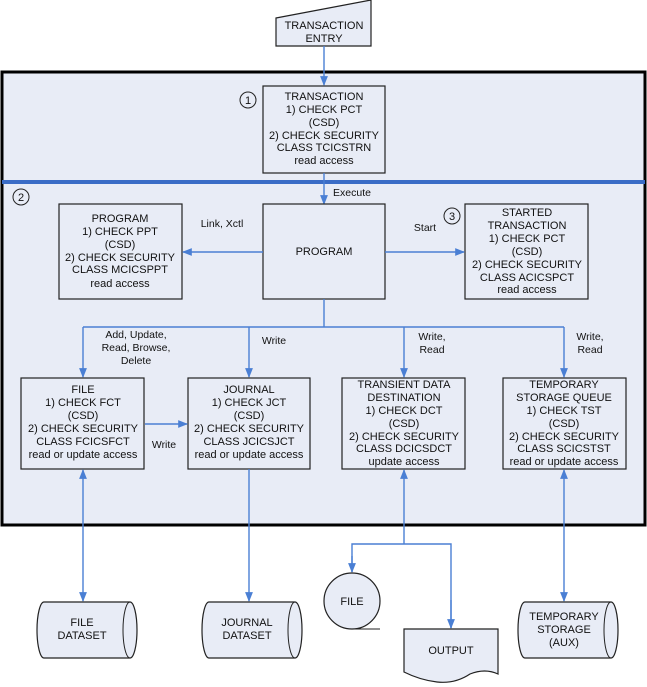 The width and height of the screenshot is (647, 687). What do you see at coordinates (564, 643) in the screenshot?
I see `node-text: (AUX)` at bounding box center [564, 643].